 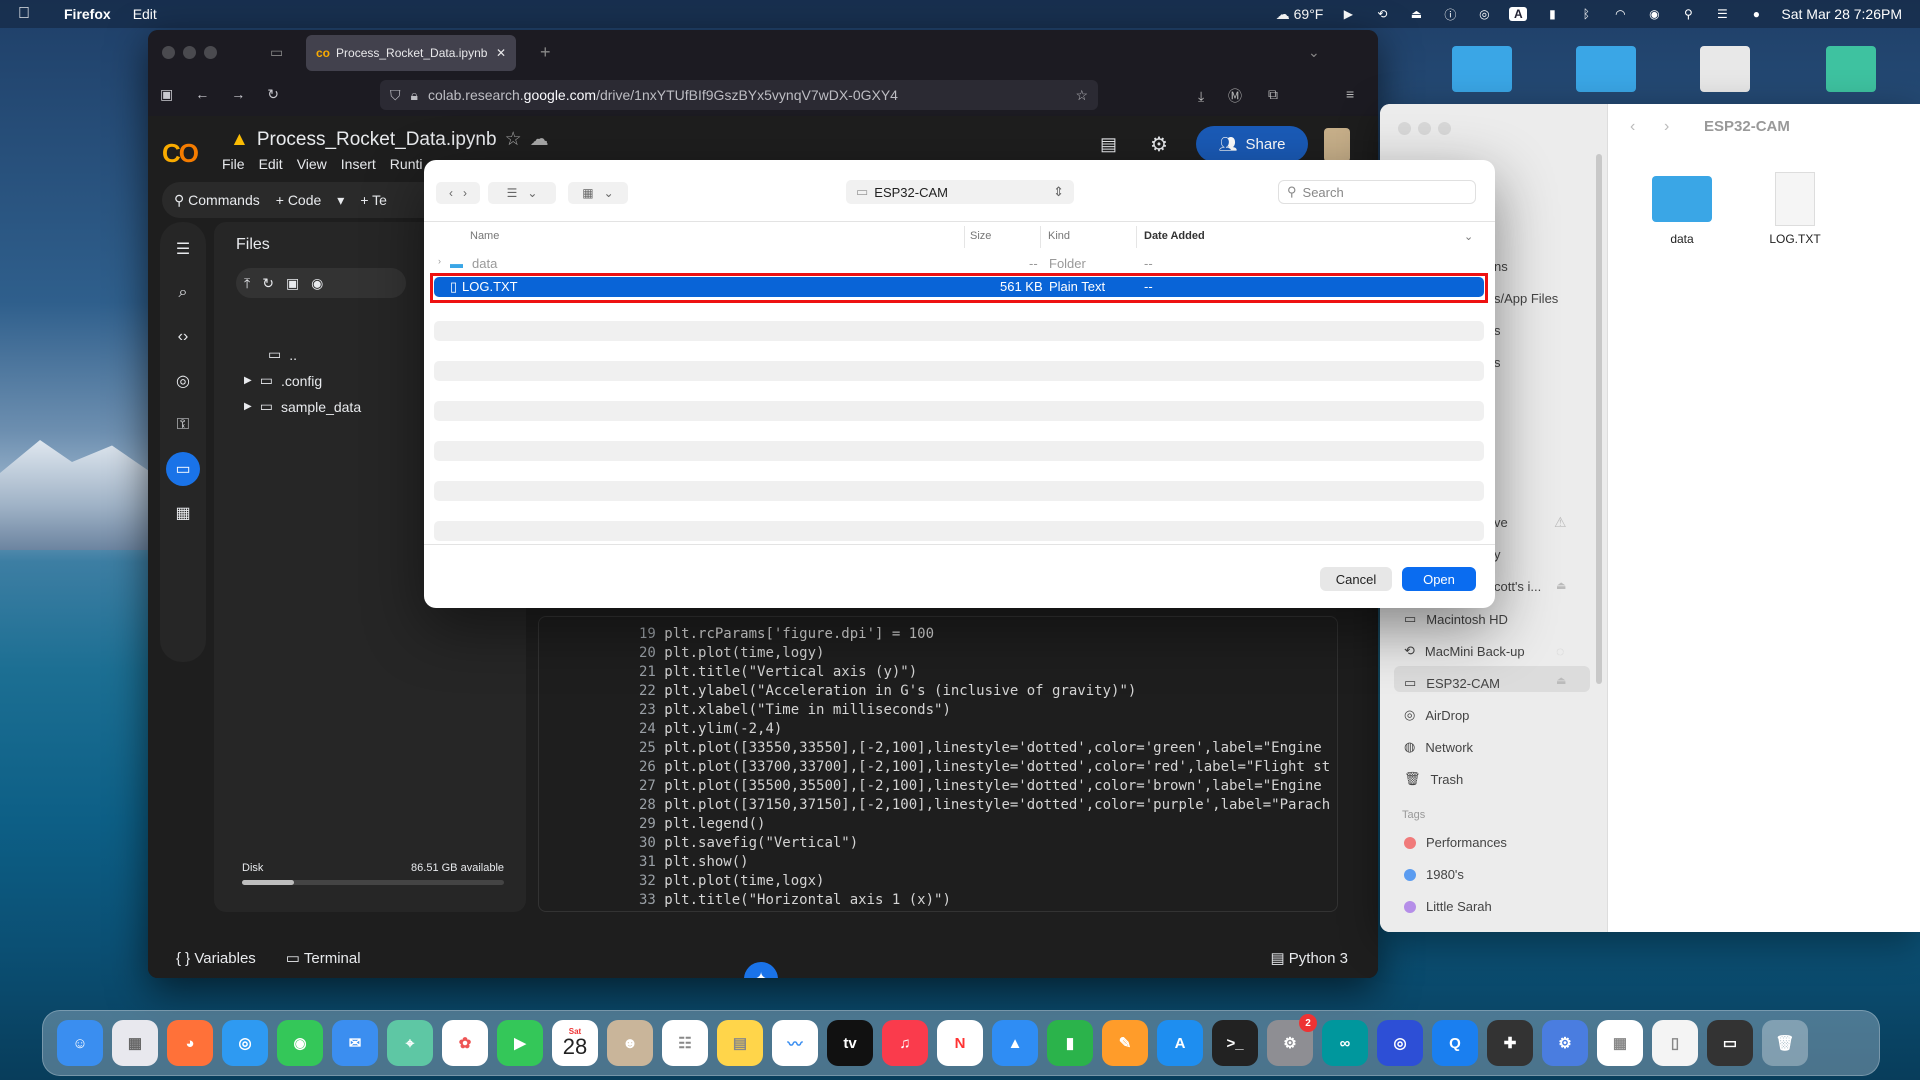 I want to click on code-dropdown-icon: ▾, so click(x=340, y=200).